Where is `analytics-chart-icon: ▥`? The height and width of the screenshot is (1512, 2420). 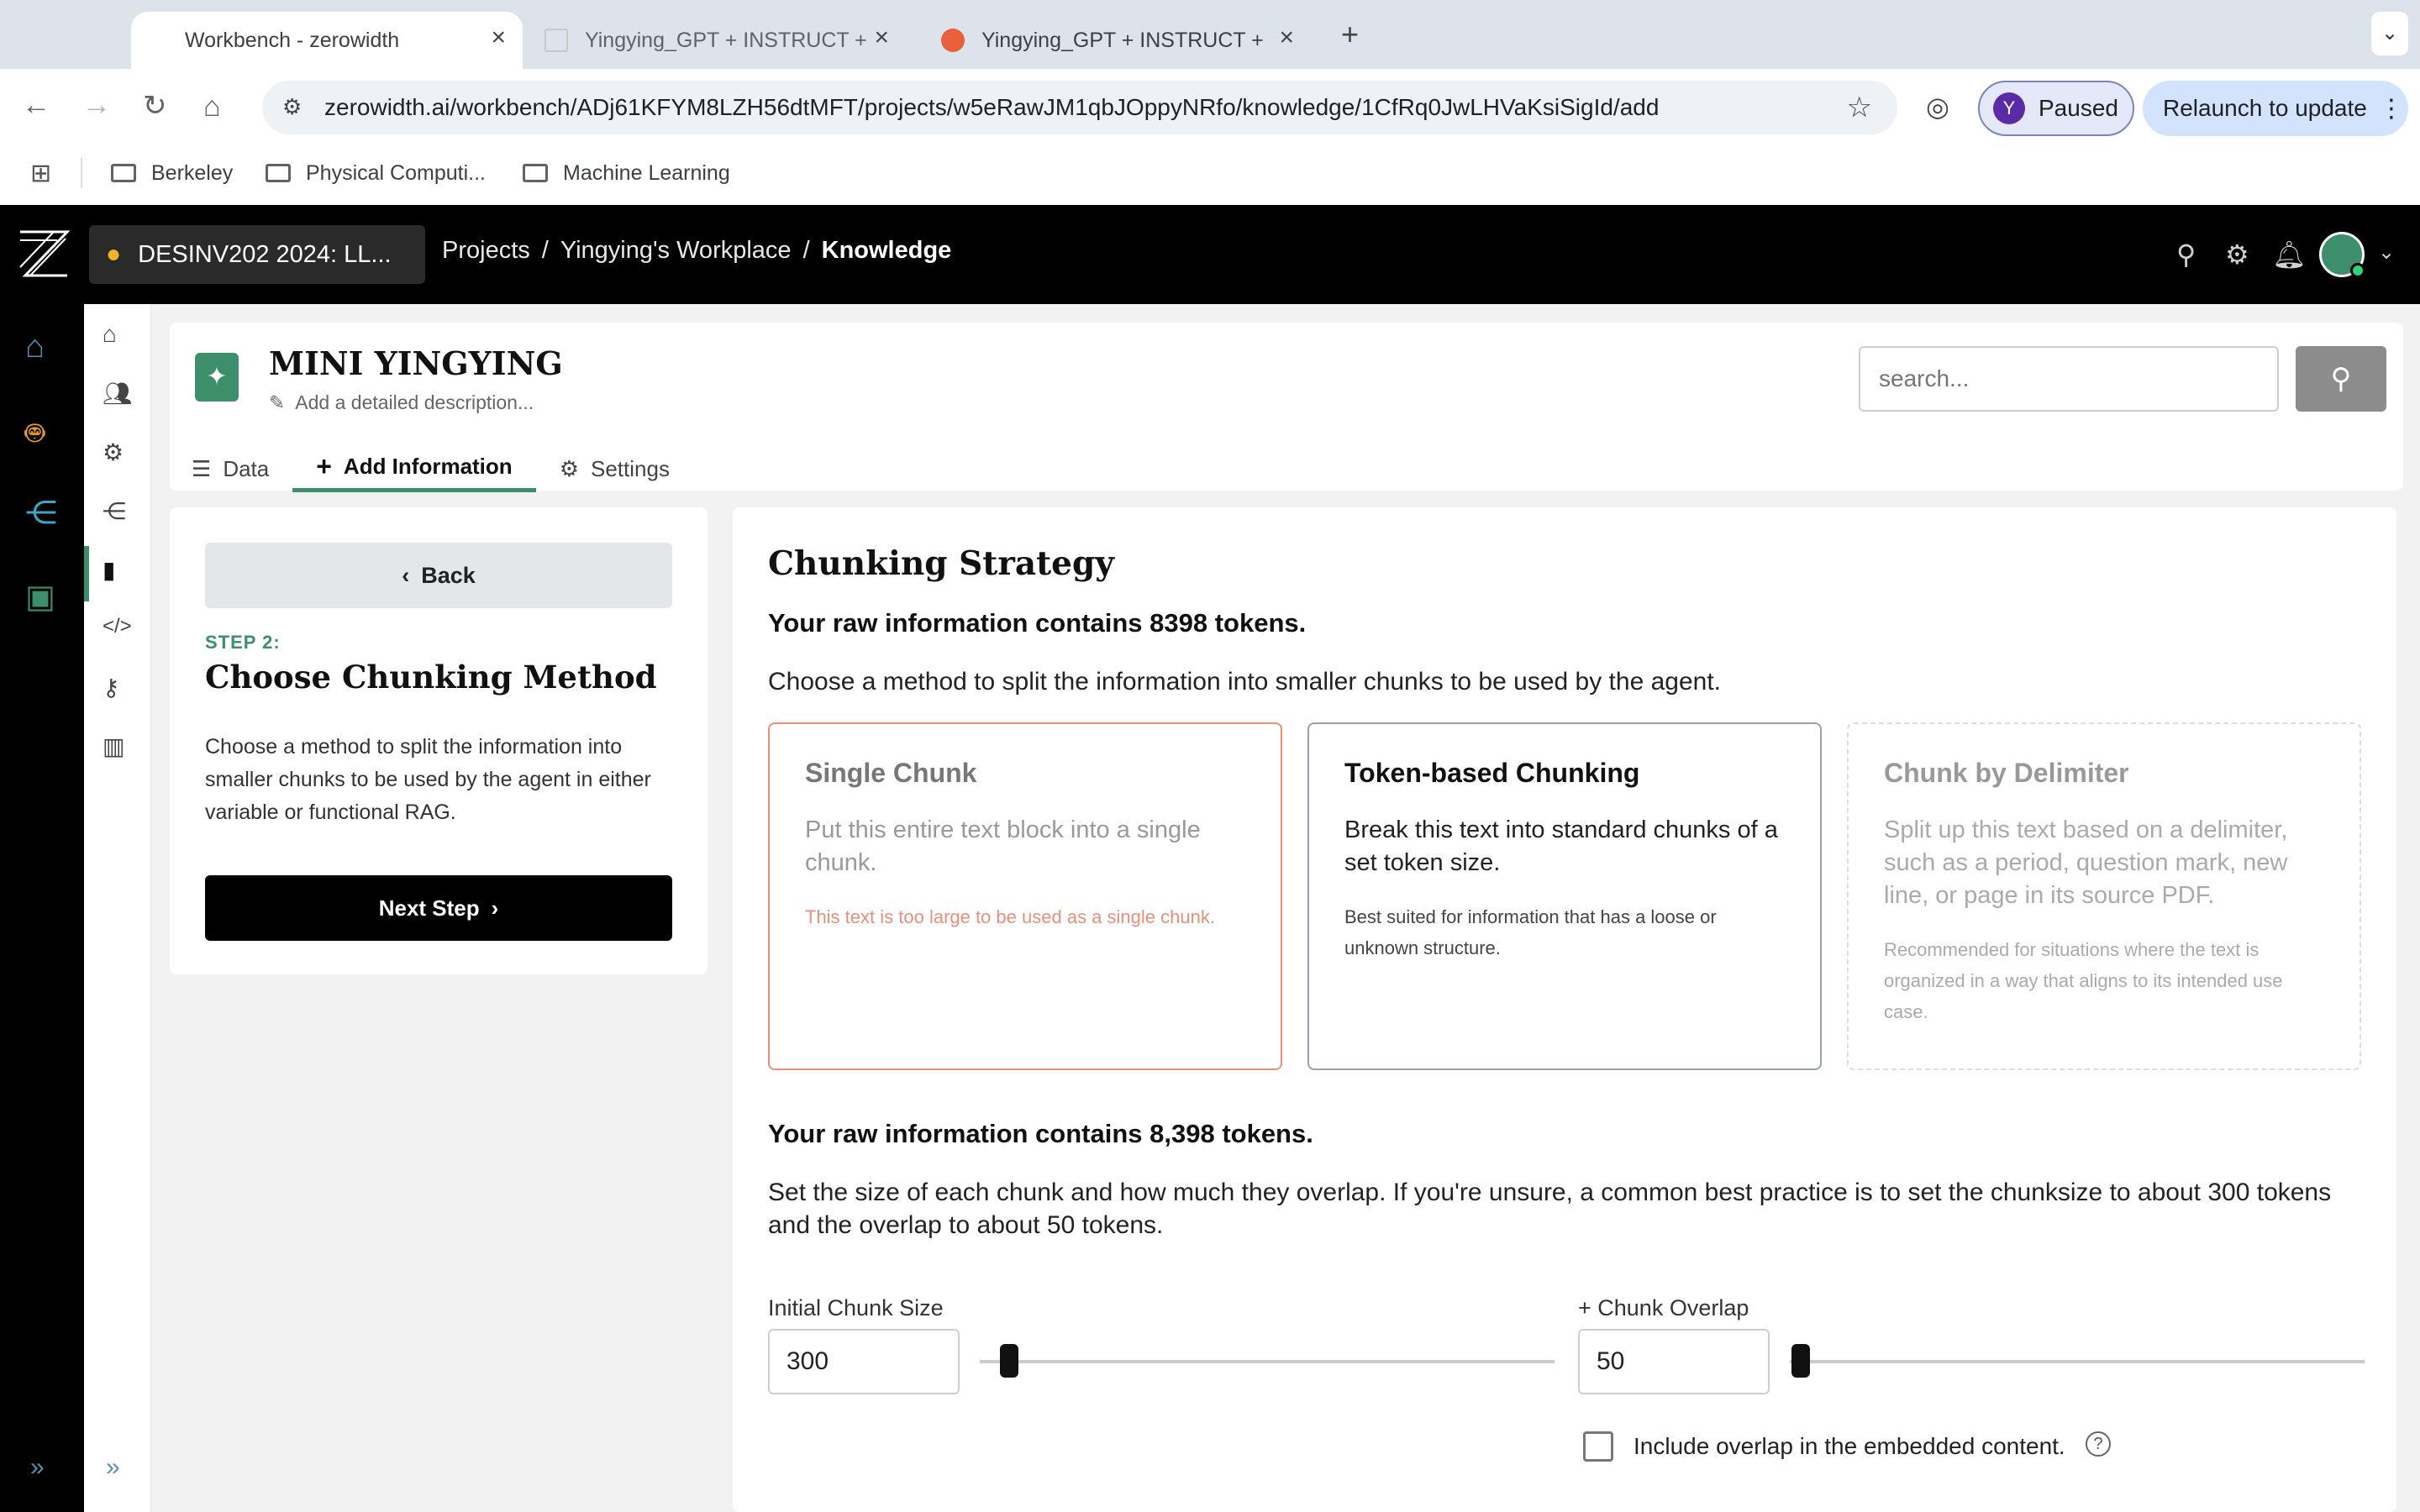 analytics-chart-icon: ▥ is located at coordinates (113, 746).